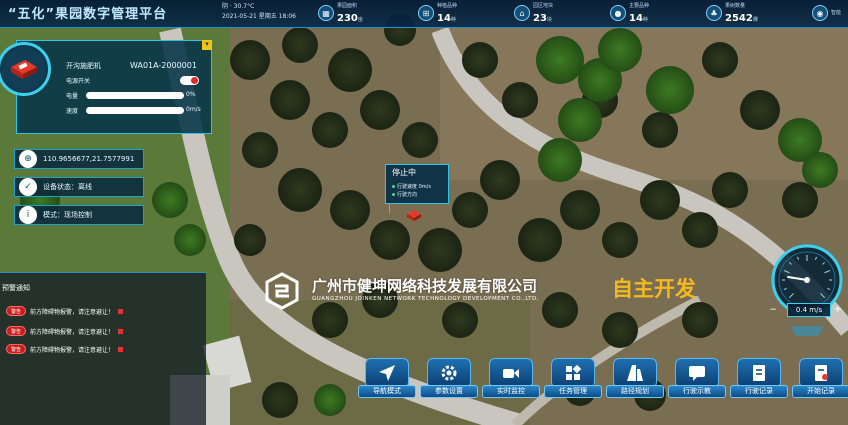 The image size is (848, 425). I want to click on mode-row: i 模式：现场控制, so click(79, 215).